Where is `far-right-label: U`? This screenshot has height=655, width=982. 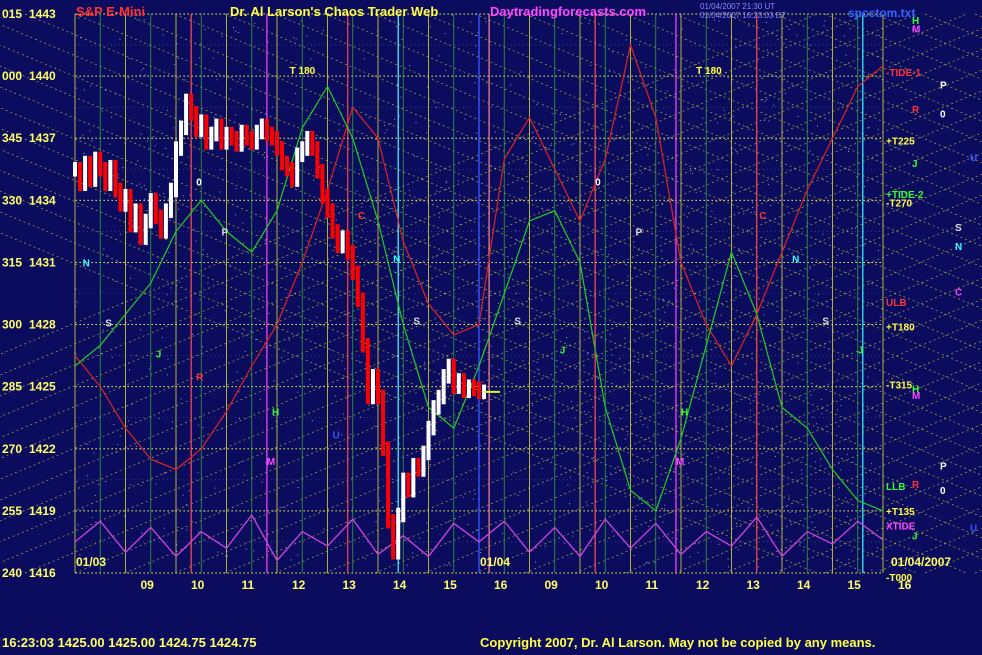
far-right-label: U is located at coordinates (973, 158).